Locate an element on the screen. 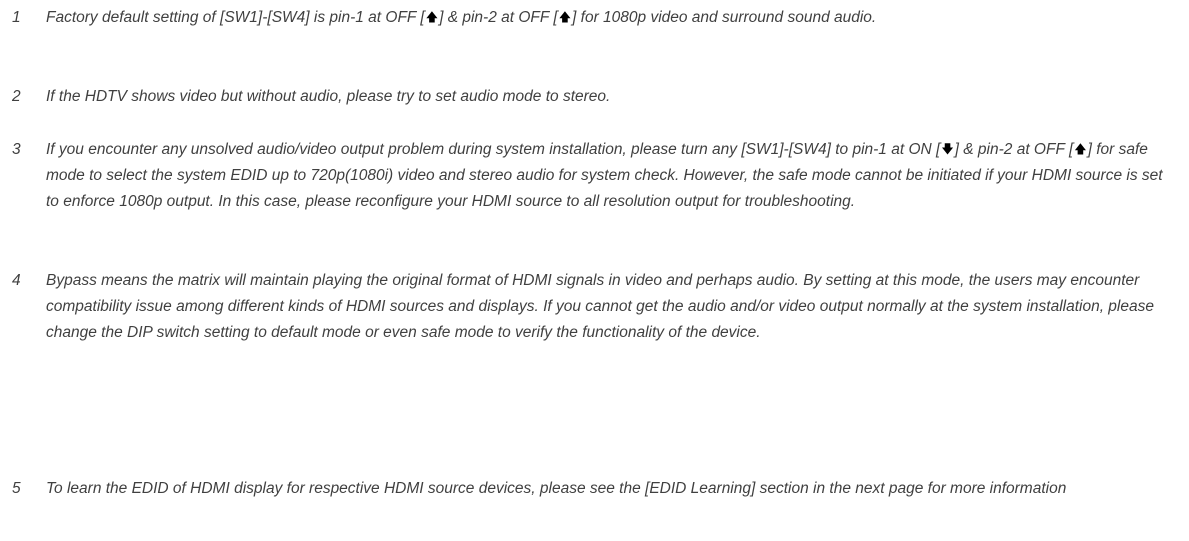 The height and width of the screenshot is (541, 1189). note-number: 4 is located at coordinates (16, 280).